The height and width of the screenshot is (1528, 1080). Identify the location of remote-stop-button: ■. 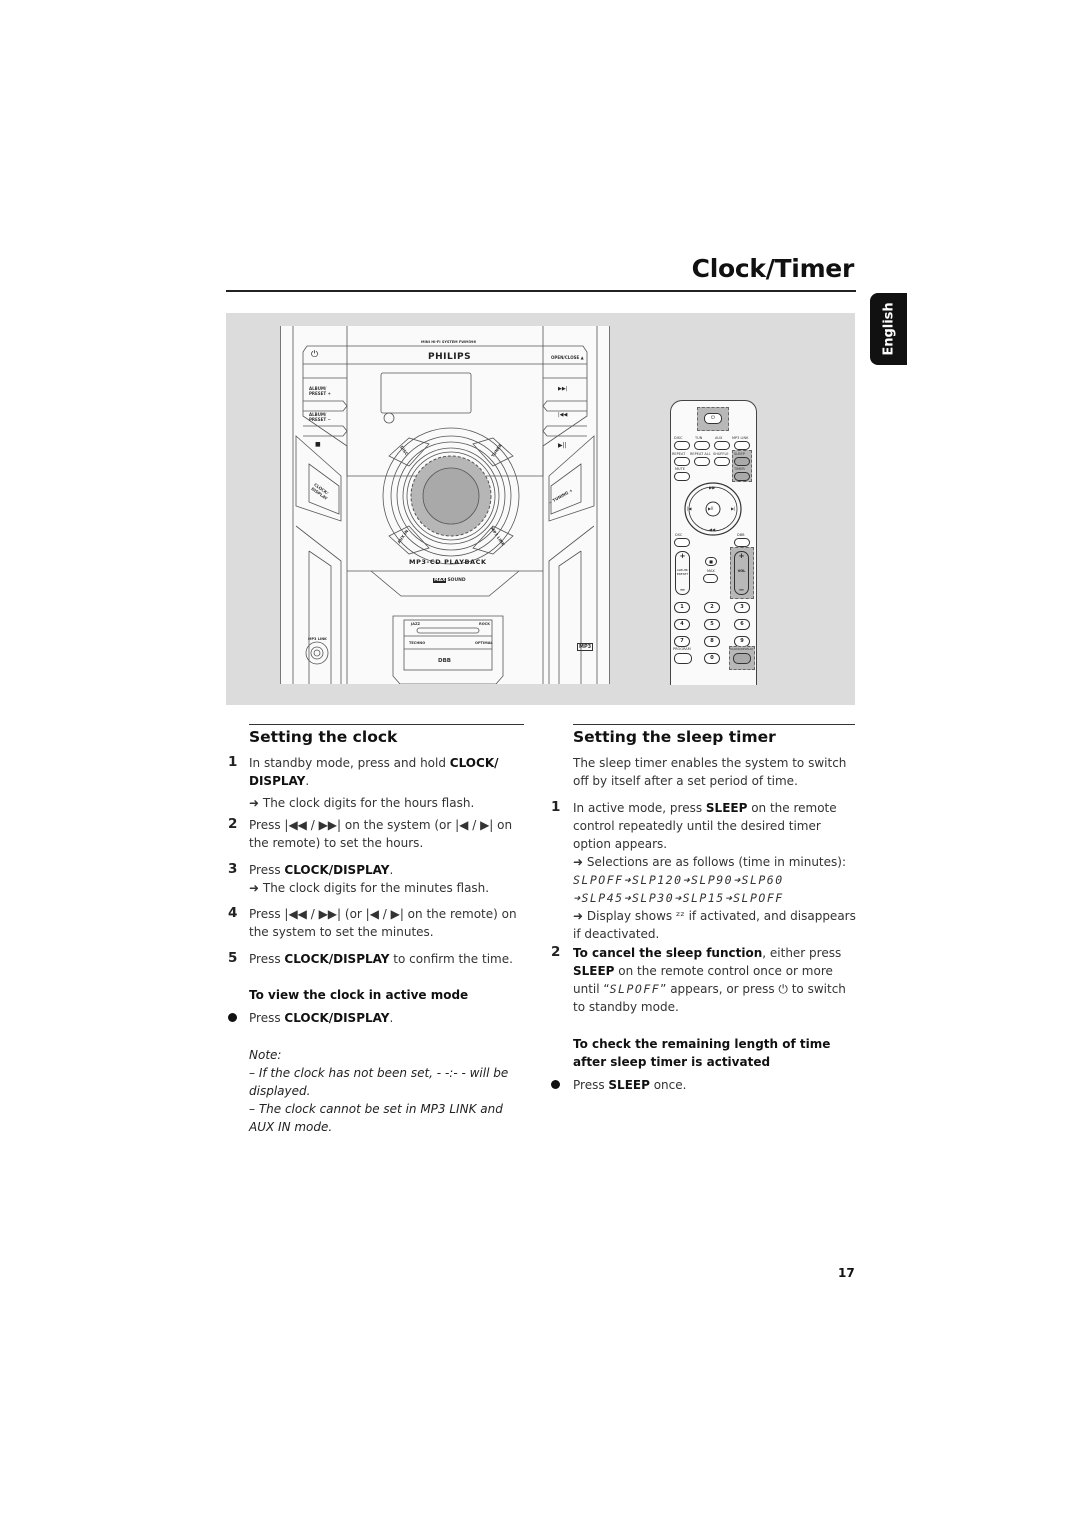
(711, 561).